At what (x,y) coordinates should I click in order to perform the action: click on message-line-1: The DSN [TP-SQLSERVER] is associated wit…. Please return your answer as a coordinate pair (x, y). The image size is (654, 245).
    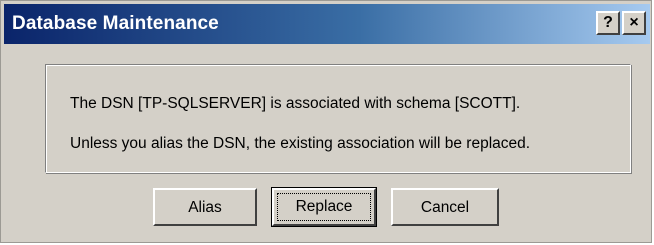
    Looking at the image, I should click on (295, 103).